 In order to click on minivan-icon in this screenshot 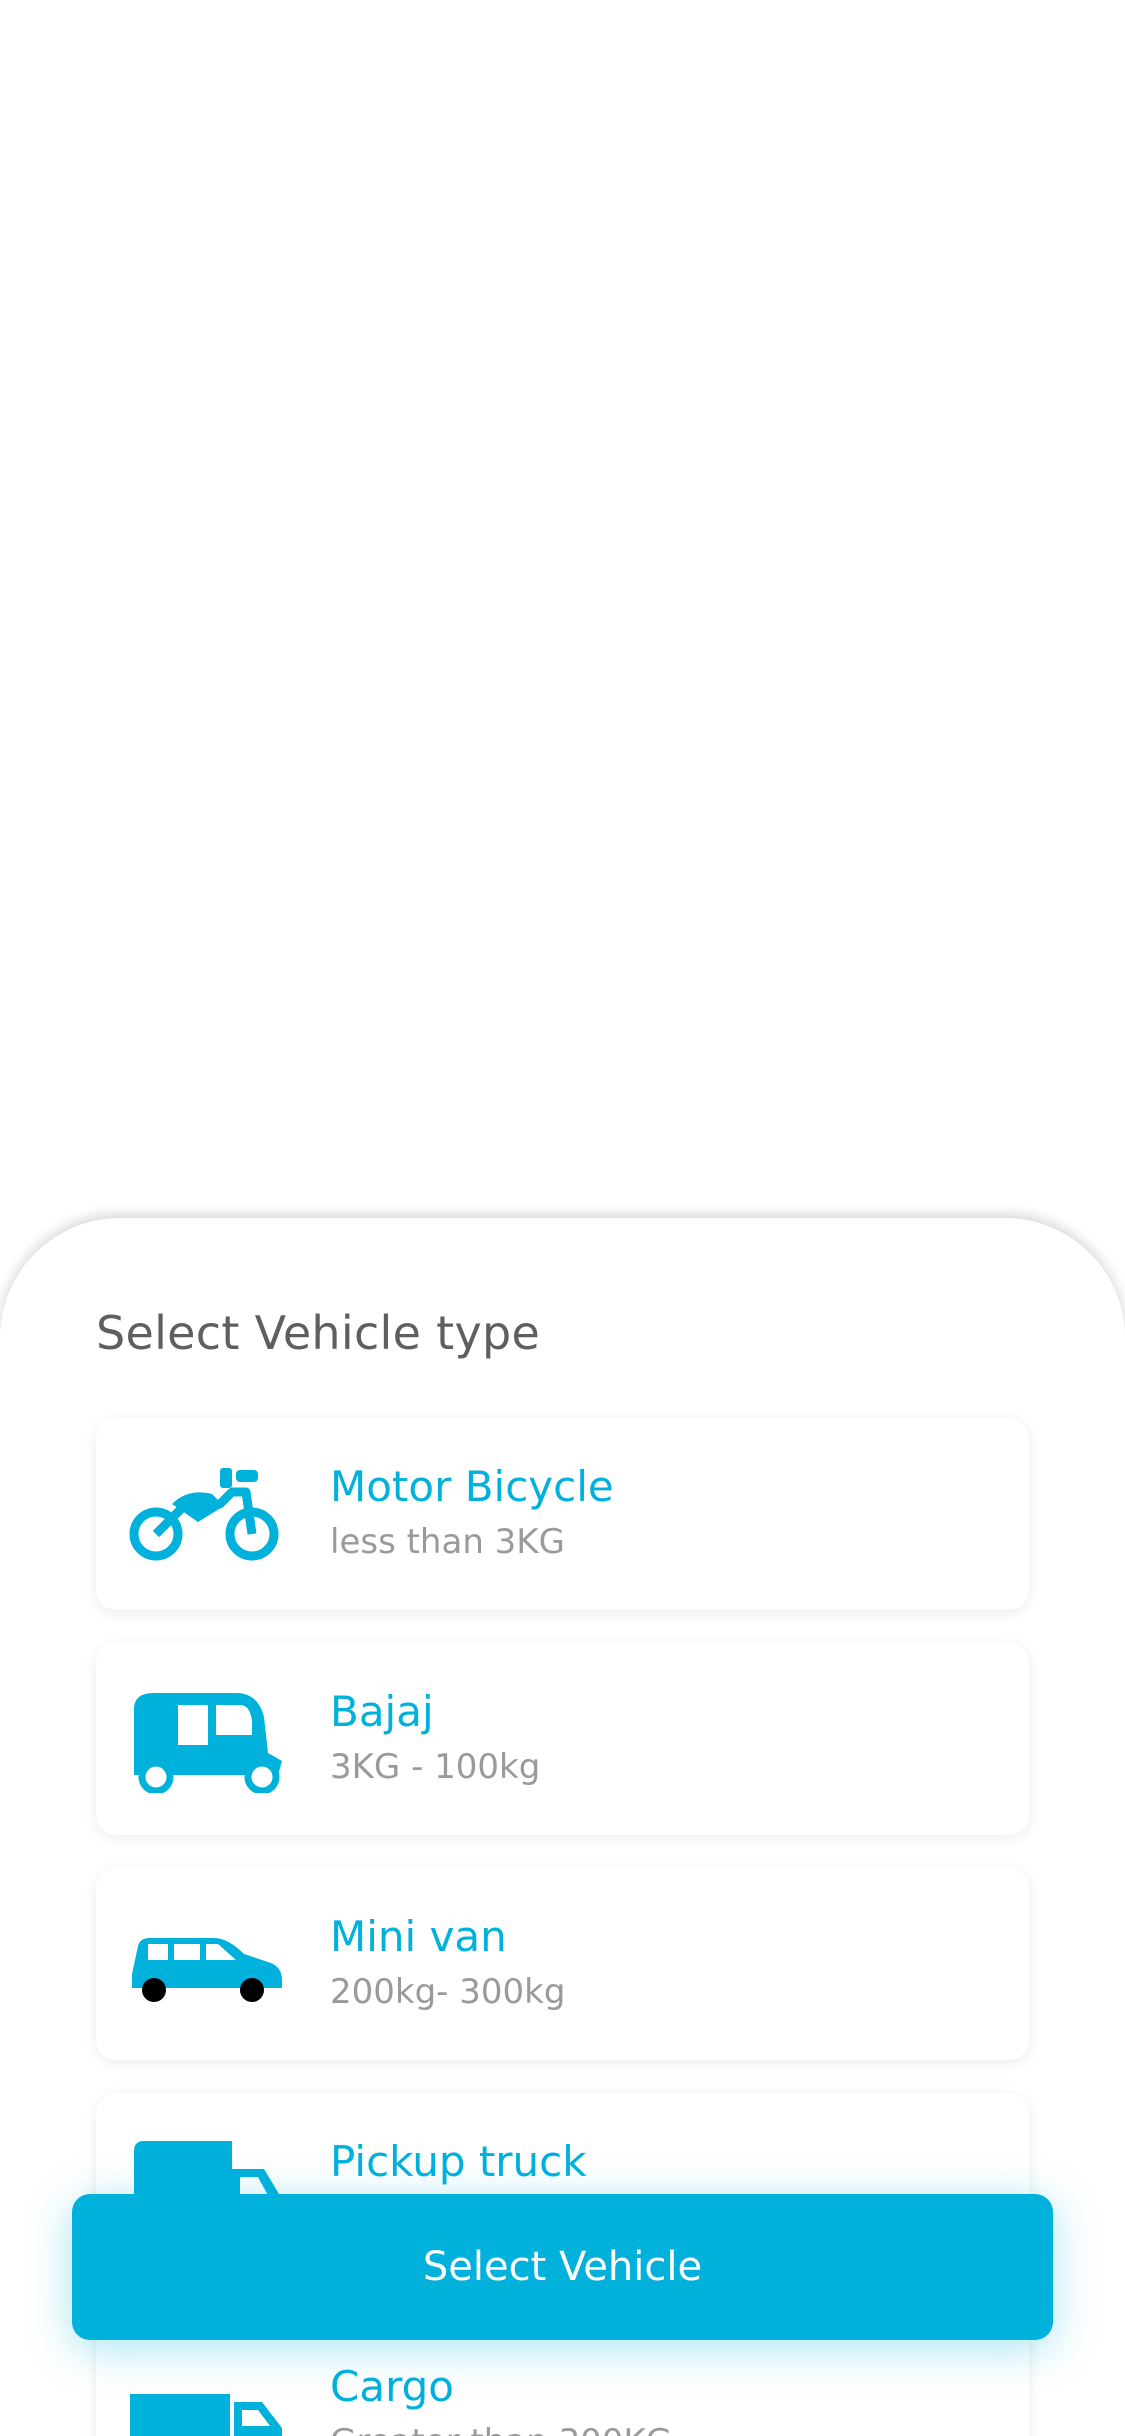, I will do `click(205, 1966)`.